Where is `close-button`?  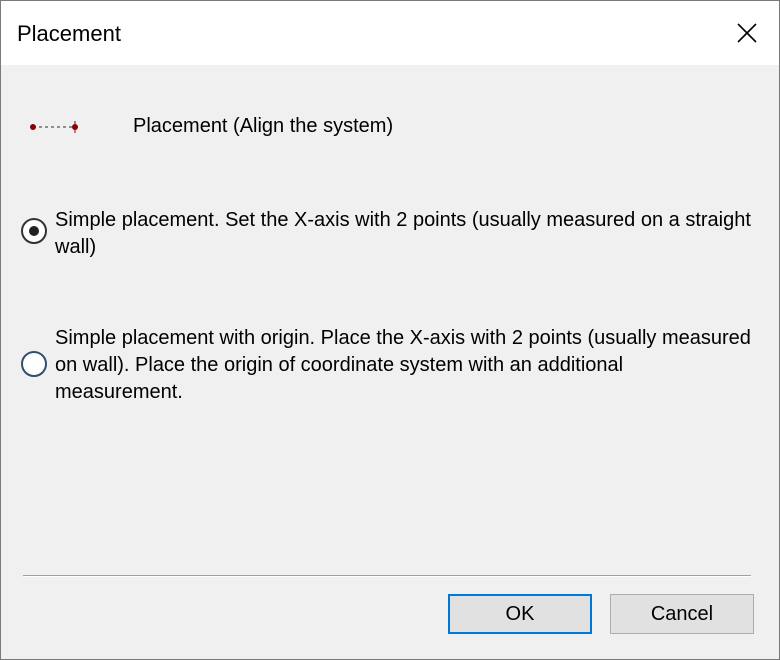
close-button is located at coordinates (747, 33).